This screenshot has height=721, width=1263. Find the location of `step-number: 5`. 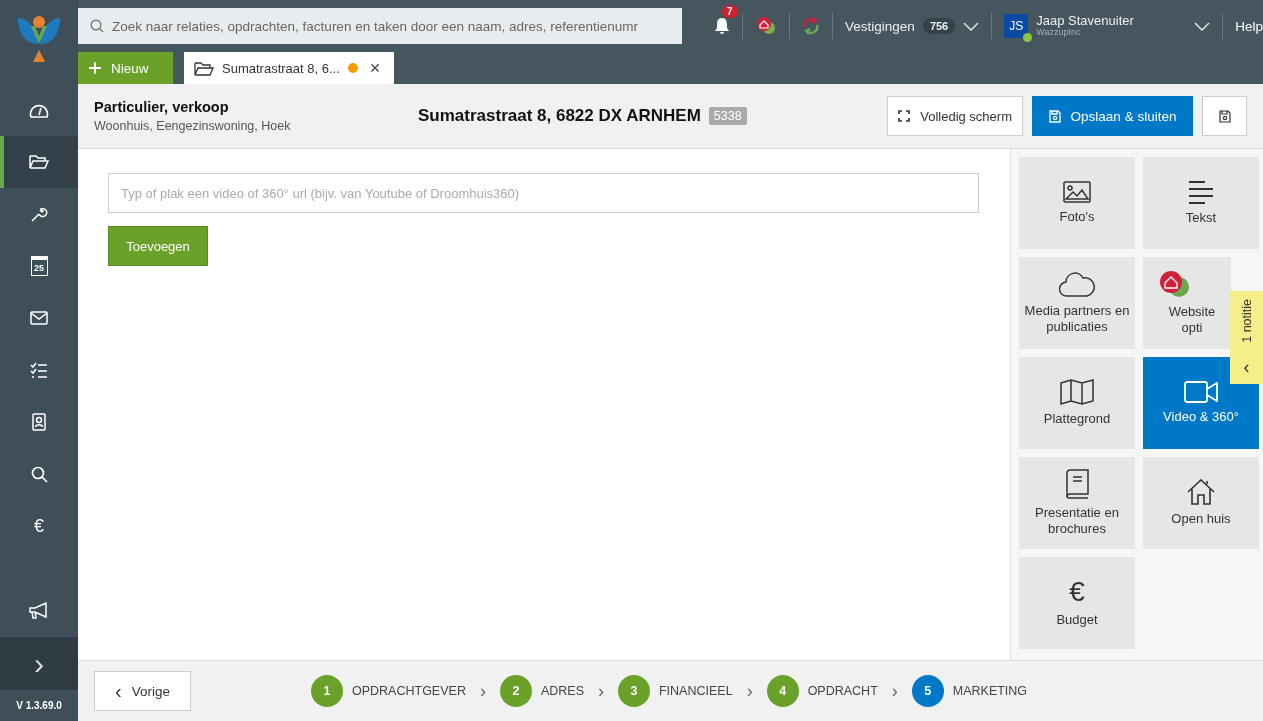

step-number: 5 is located at coordinates (927, 691).